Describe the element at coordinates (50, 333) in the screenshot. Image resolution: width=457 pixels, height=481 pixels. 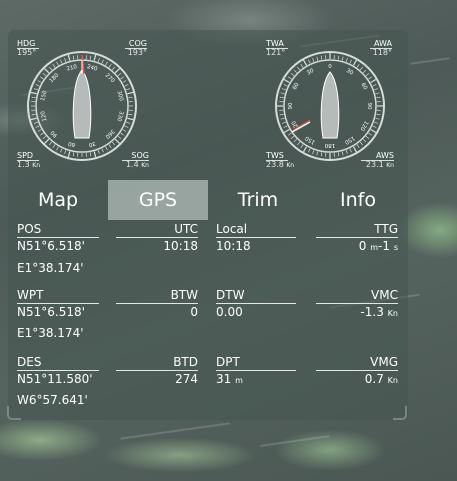
I see `wpt-lon: E1°38.174'` at that location.